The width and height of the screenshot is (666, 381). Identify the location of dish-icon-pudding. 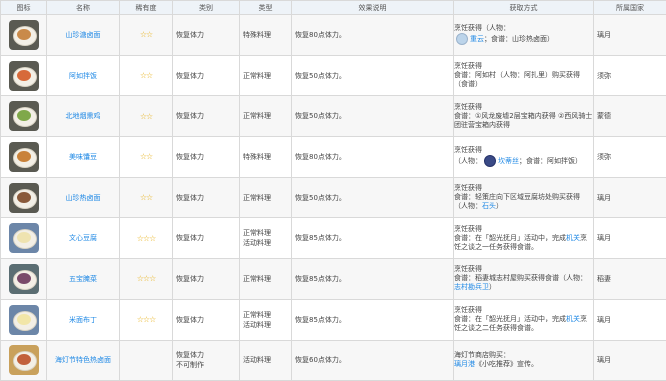
(24, 320).